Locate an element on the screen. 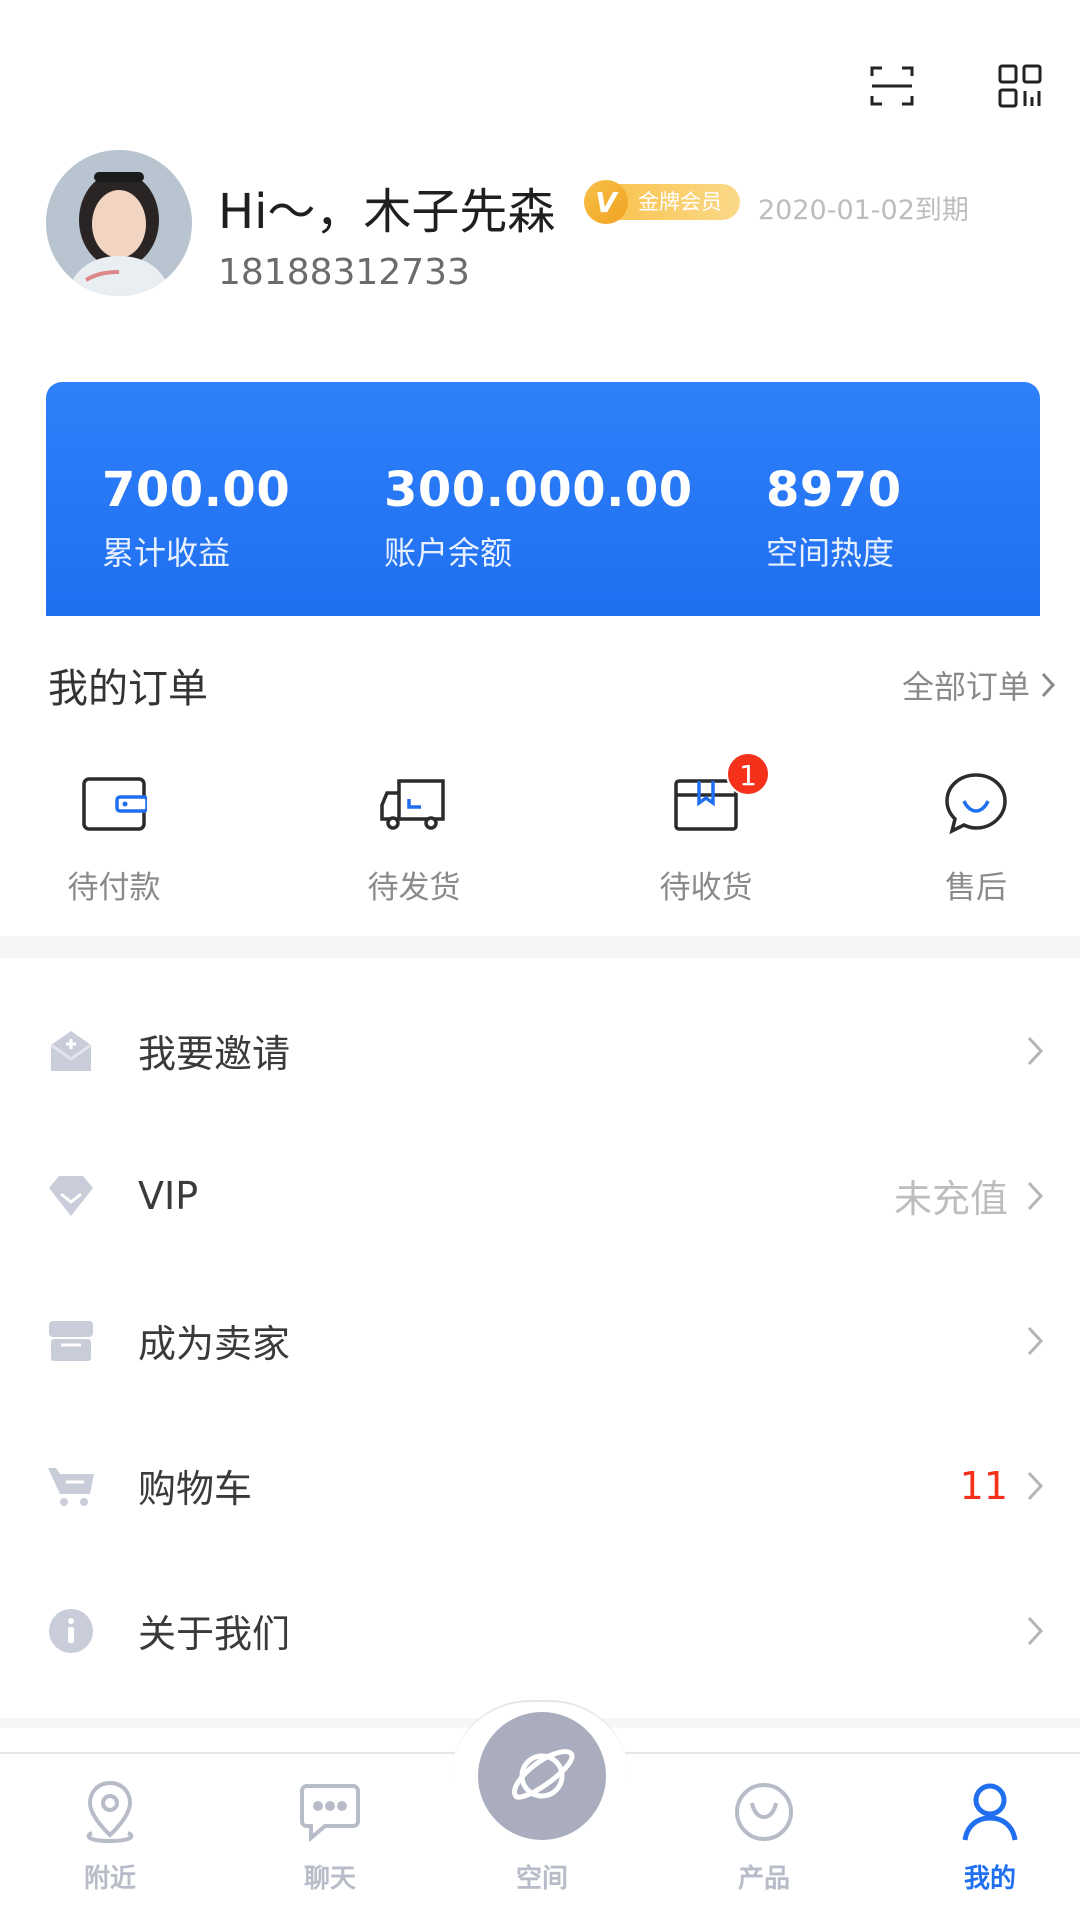  stat-value: 8970 is located at coordinates (834, 490).